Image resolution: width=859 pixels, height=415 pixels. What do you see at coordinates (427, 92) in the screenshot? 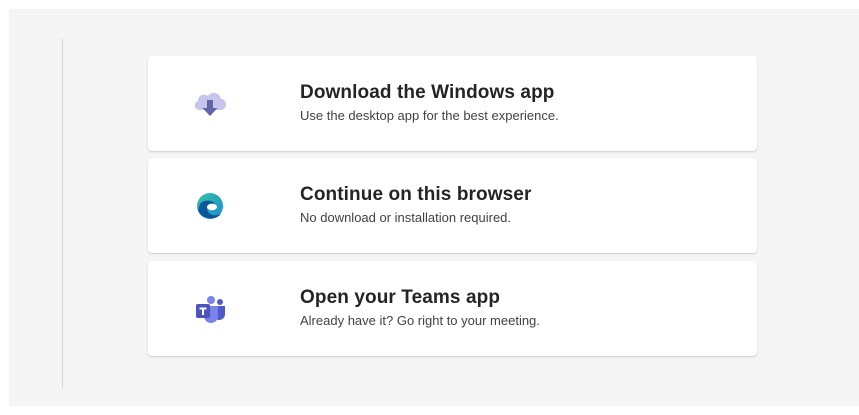
I see `option-title: Download the Windows app` at bounding box center [427, 92].